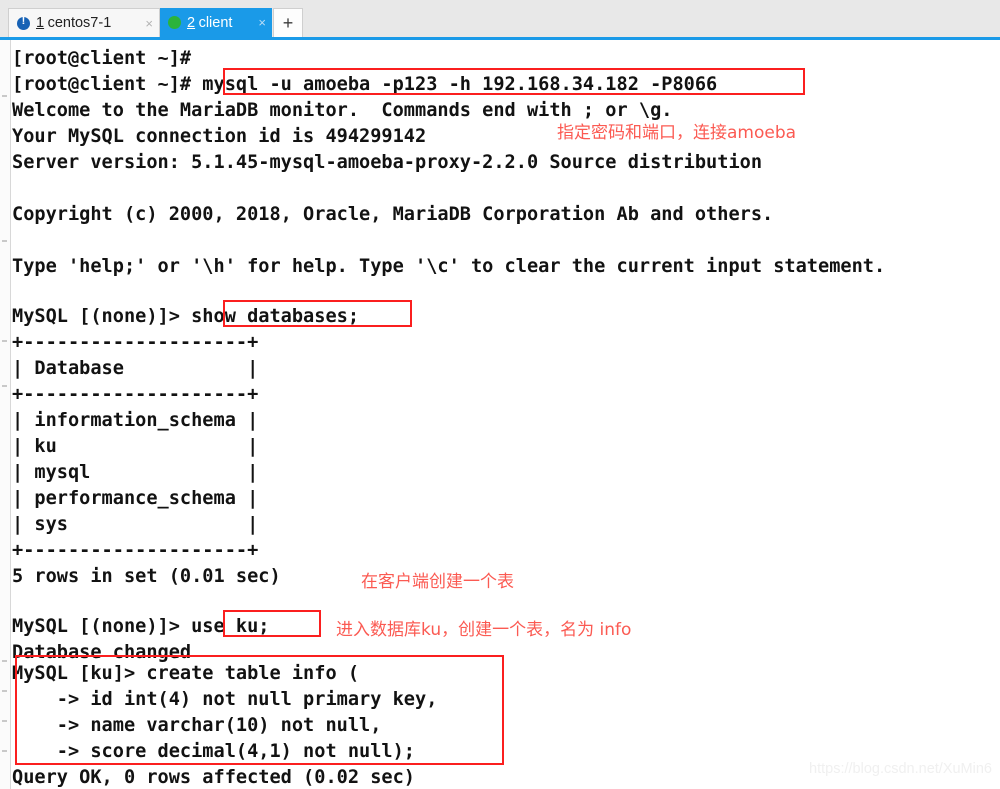 Image resolution: width=1000 pixels, height=789 pixels. What do you see at coordinates (197, 725) in the screenshot?
I see `terminal-line: -> name varchar(10) not null,` at bounding box center [197, 725].